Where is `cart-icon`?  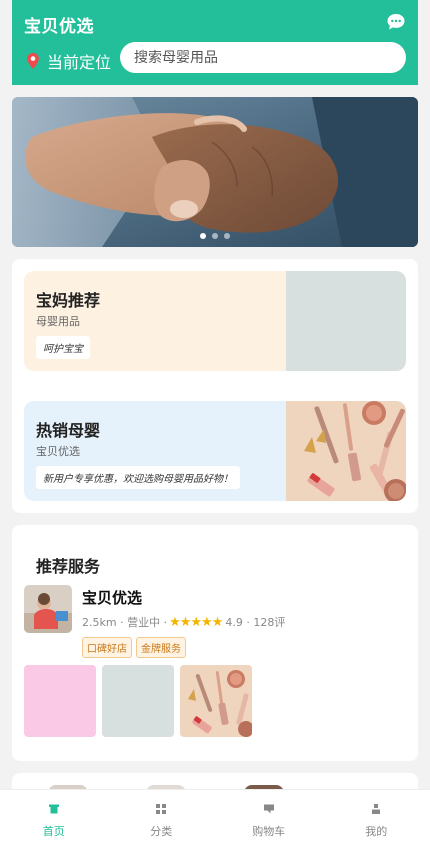
cart-icon is located at coordinates (268, 809).